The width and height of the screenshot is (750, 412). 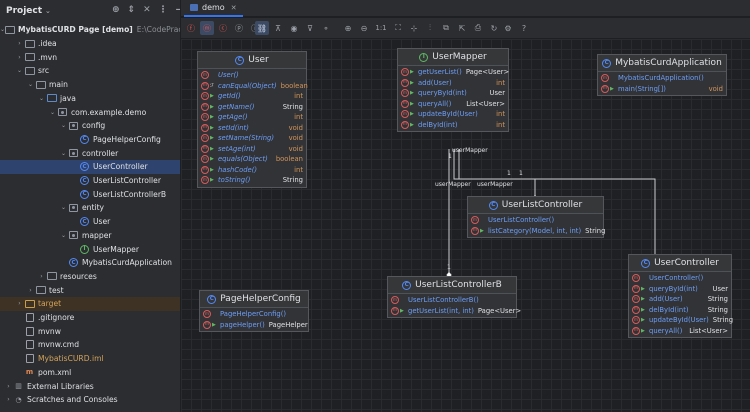 What do you see at coordinates (223, 28) in the screenshot?
I see `constructors-icon: ⓒ` at bounding box center [223, 28].